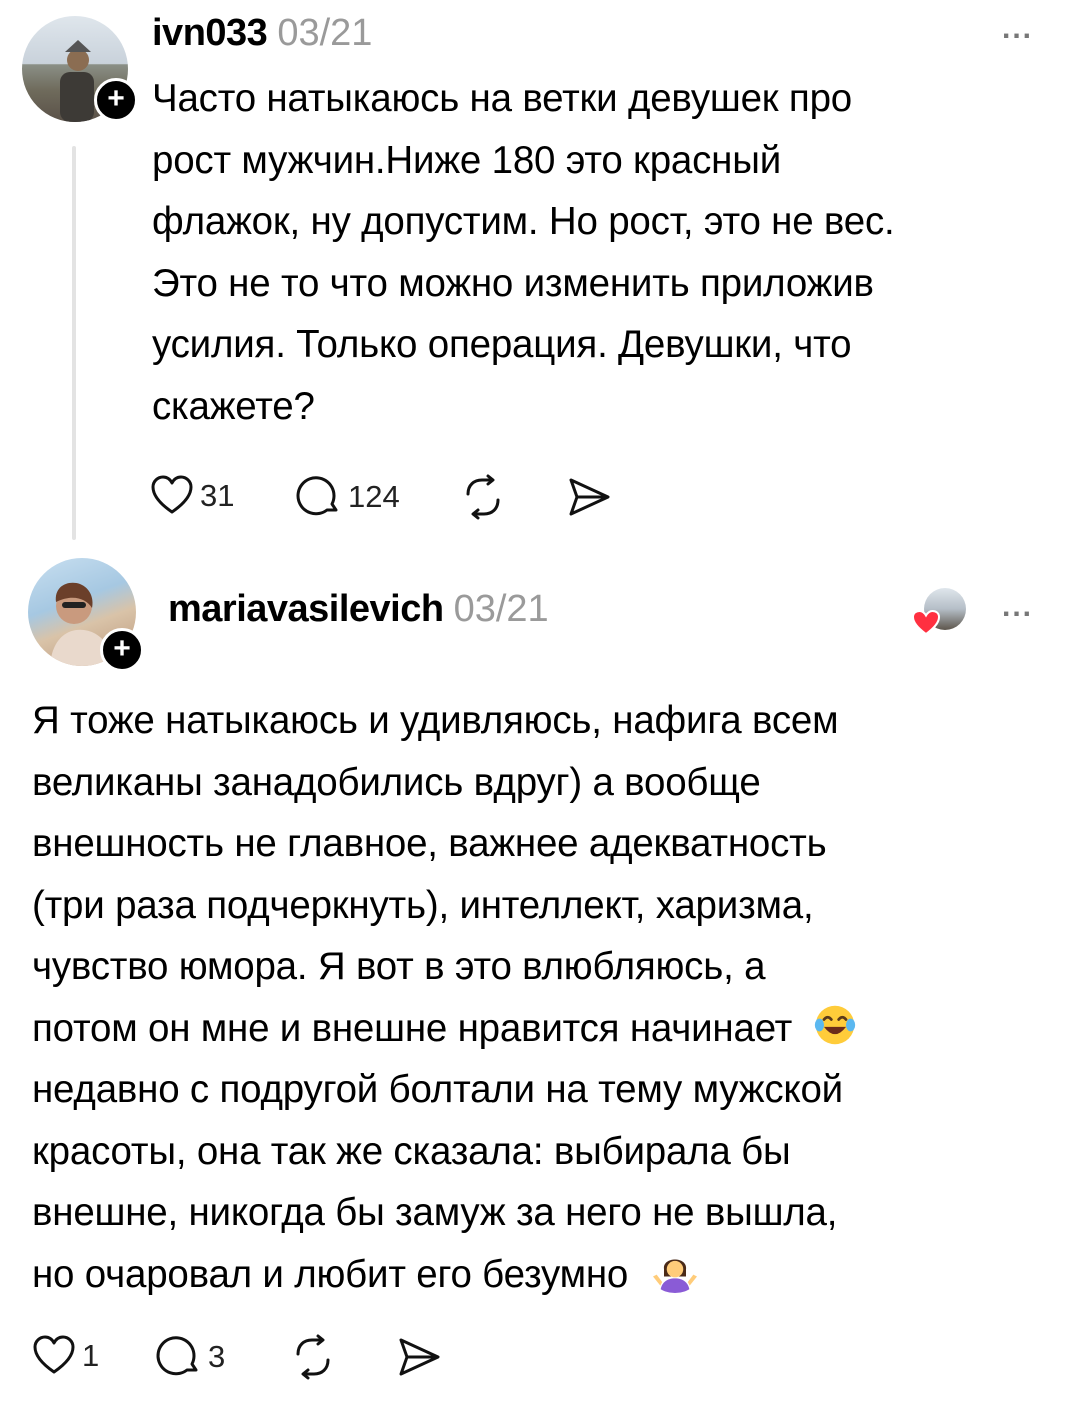 The height and width of the screenshot is (1406, 1080). What do you see at coordinates (306, 609) in the screenshot?
I see `username: mariavasilevich` at bounding box center [306, 609].